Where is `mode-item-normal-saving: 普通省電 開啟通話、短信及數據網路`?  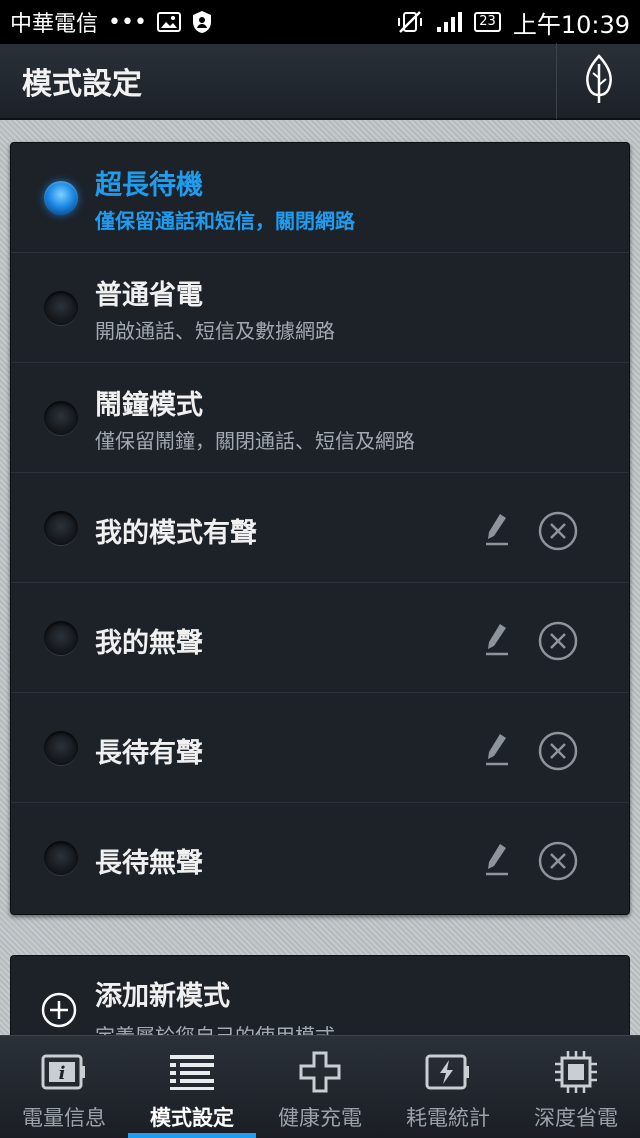 mode-item-normal-saving: 普通省電 開啟通話、短信及數據網路 is located at coordinates (320, 308).